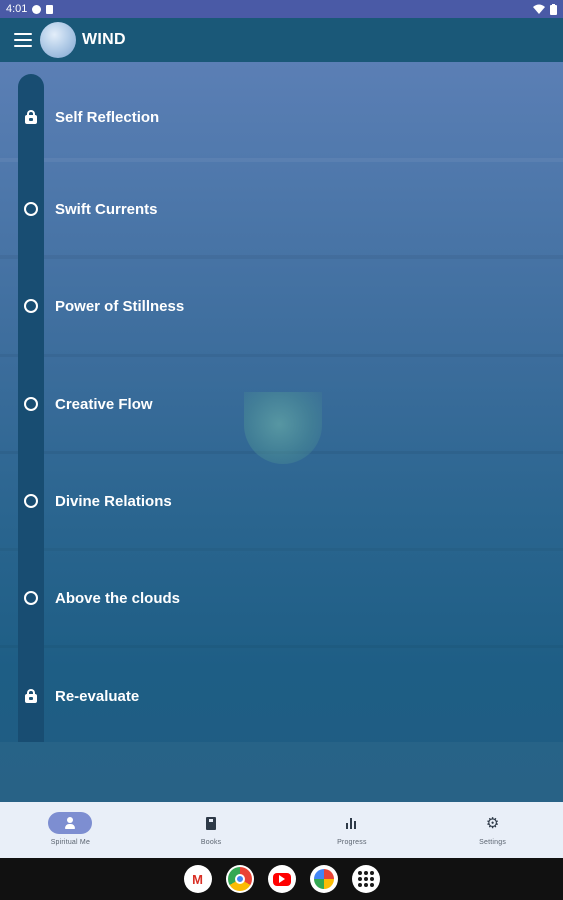 The width and height of the screenshot is (563, 900). I want to click on gear-icon: ⚙, so click(492, 823).